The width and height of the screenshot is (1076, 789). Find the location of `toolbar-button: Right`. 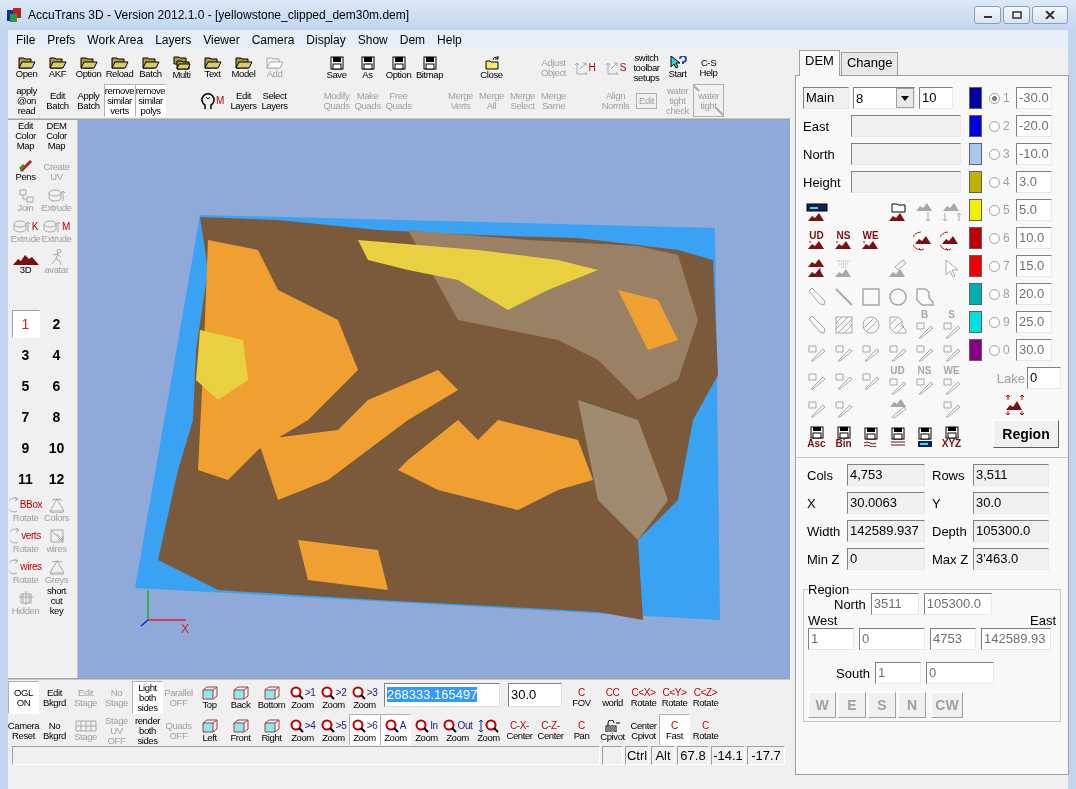

toolbar-button: Right is located at coordinates (271, 730).